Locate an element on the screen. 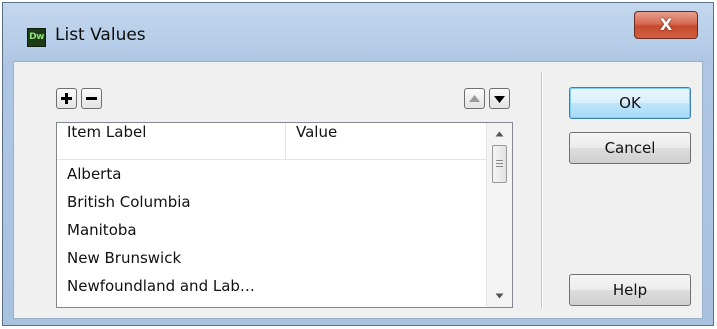  triangle-down-icon is located at coordinates (499, 99).